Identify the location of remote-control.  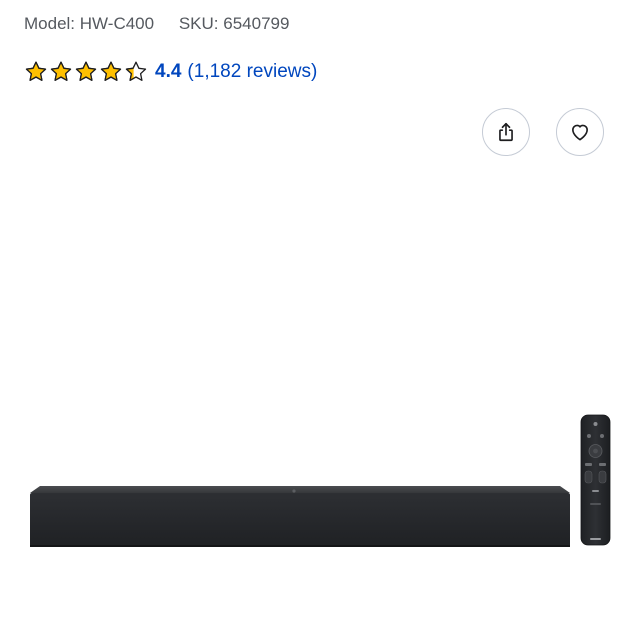
(595, 480).